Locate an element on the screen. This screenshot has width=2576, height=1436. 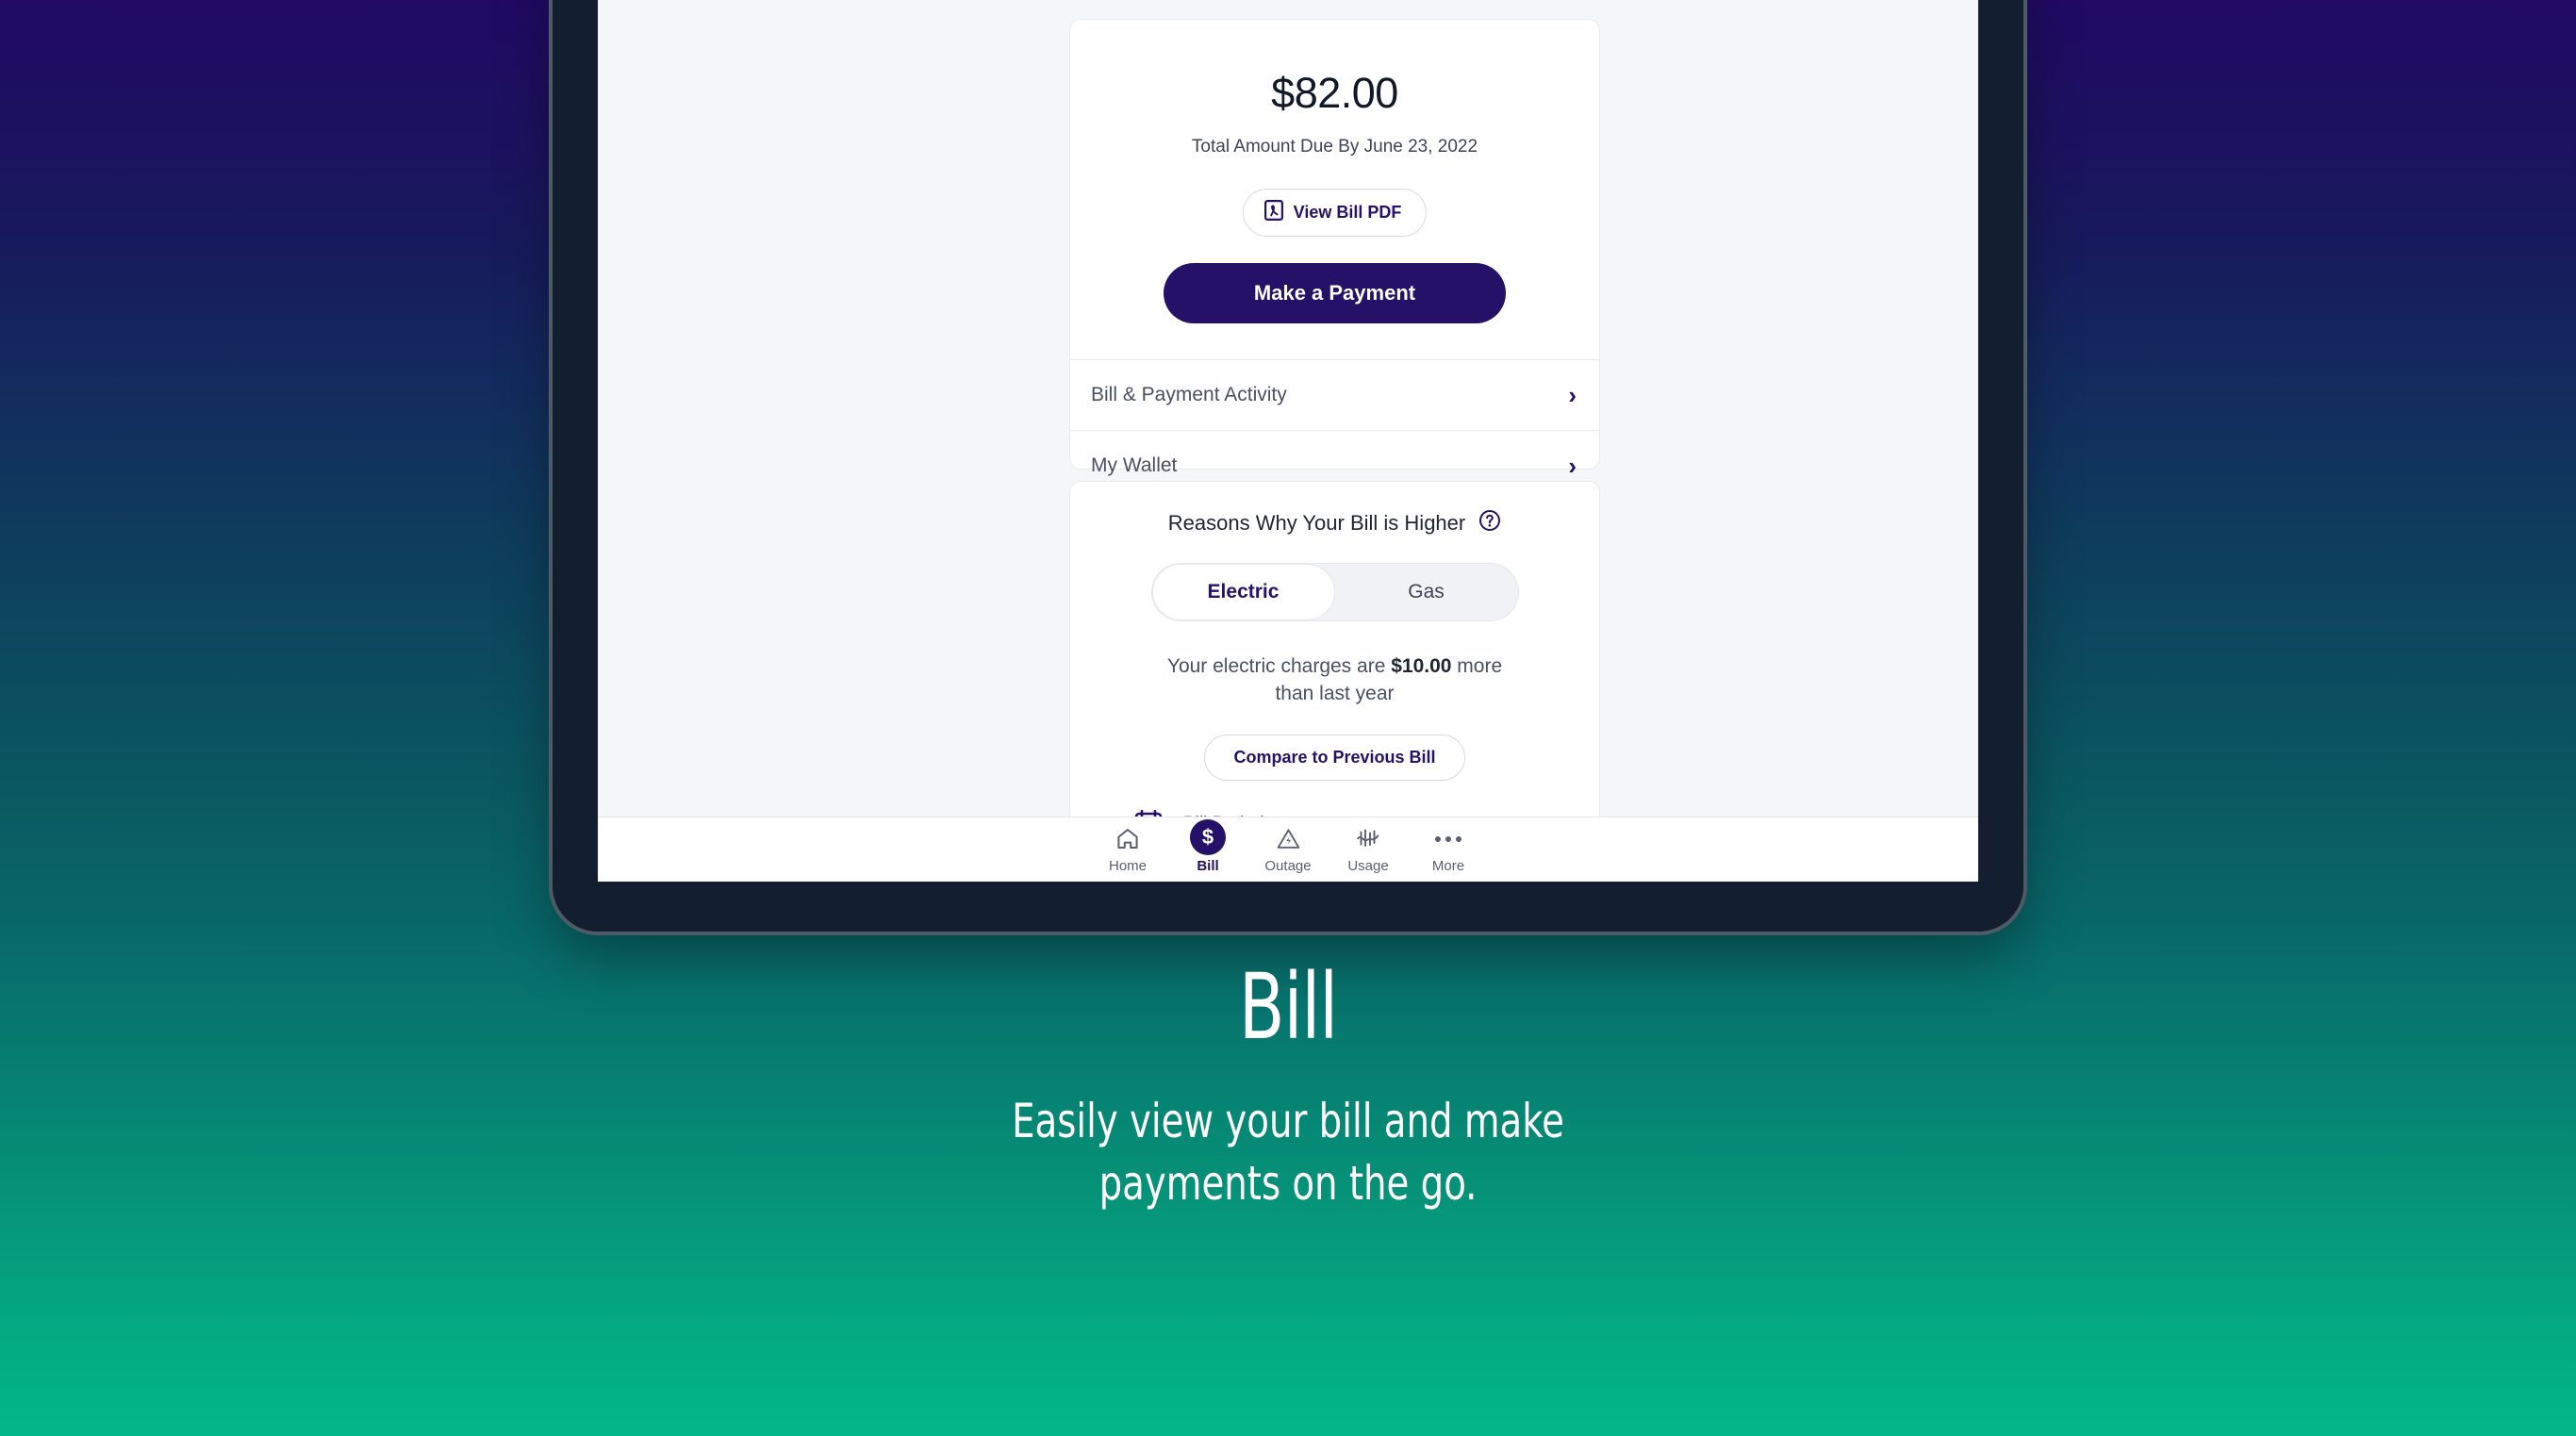
promo-headline: Bill is located at coordinates (1288, 1007).